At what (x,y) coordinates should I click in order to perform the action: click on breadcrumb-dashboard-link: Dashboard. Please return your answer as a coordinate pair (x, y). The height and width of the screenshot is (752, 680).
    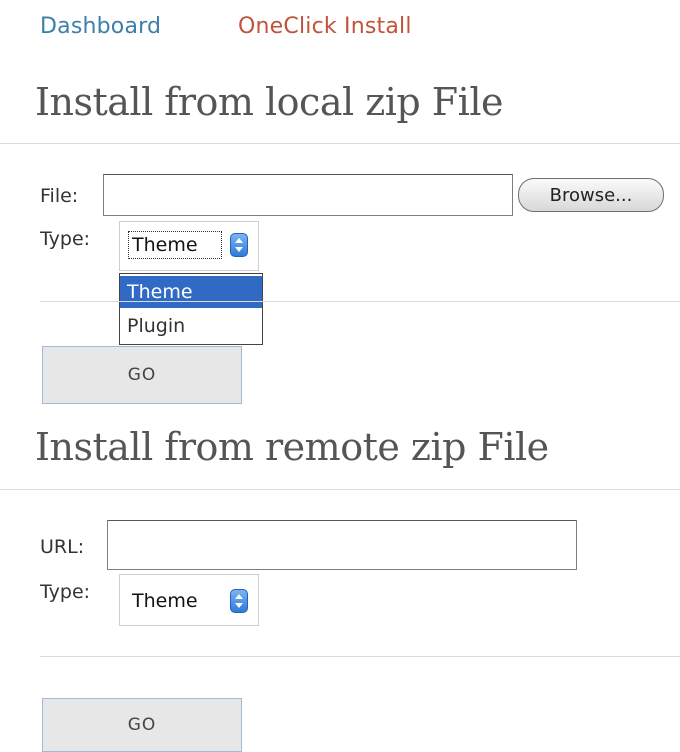
    Looking at the image, I should click on (100, 26).